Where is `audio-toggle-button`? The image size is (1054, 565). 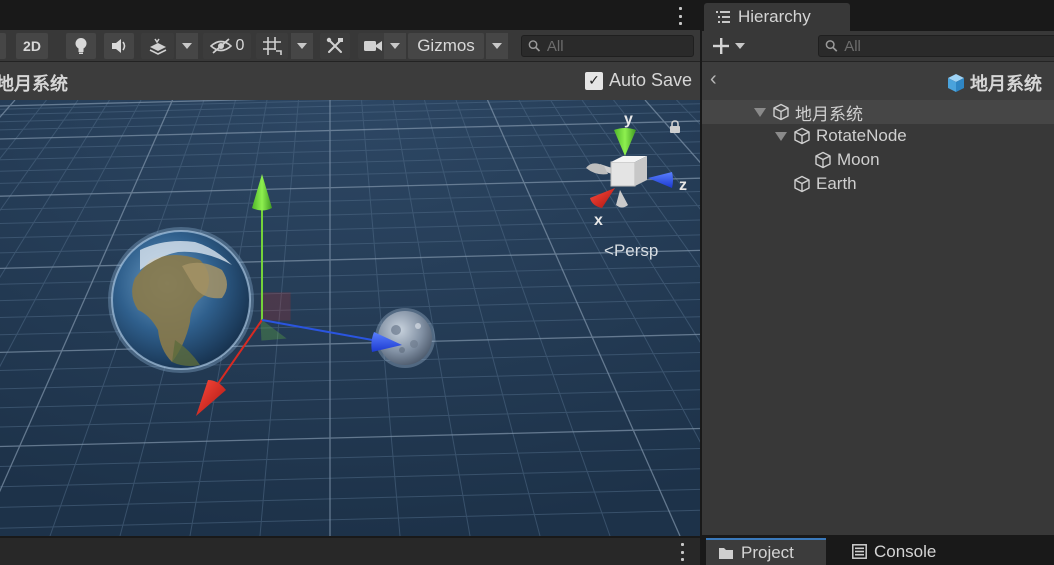
audio-toggle-button is located at coordinates (119, 46).